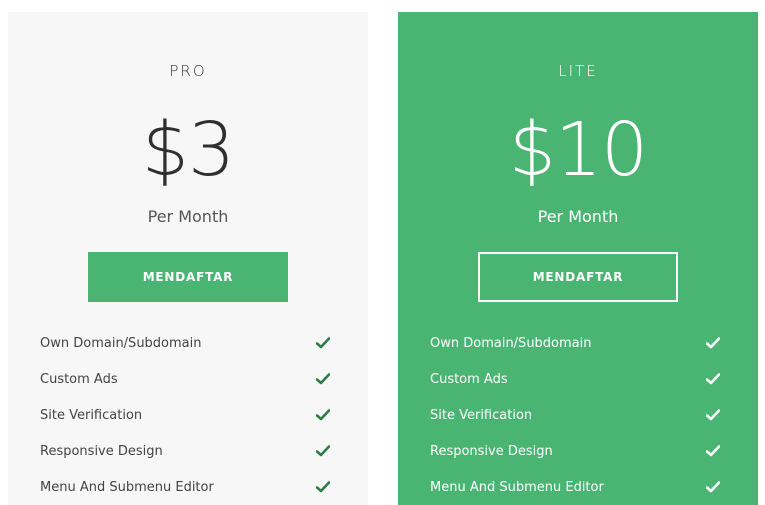 The height and width of the screenshot is (505, 765). Describe the element at coordinates (188, 150) in the screenshot. I see `plan-price: $3` at that location.